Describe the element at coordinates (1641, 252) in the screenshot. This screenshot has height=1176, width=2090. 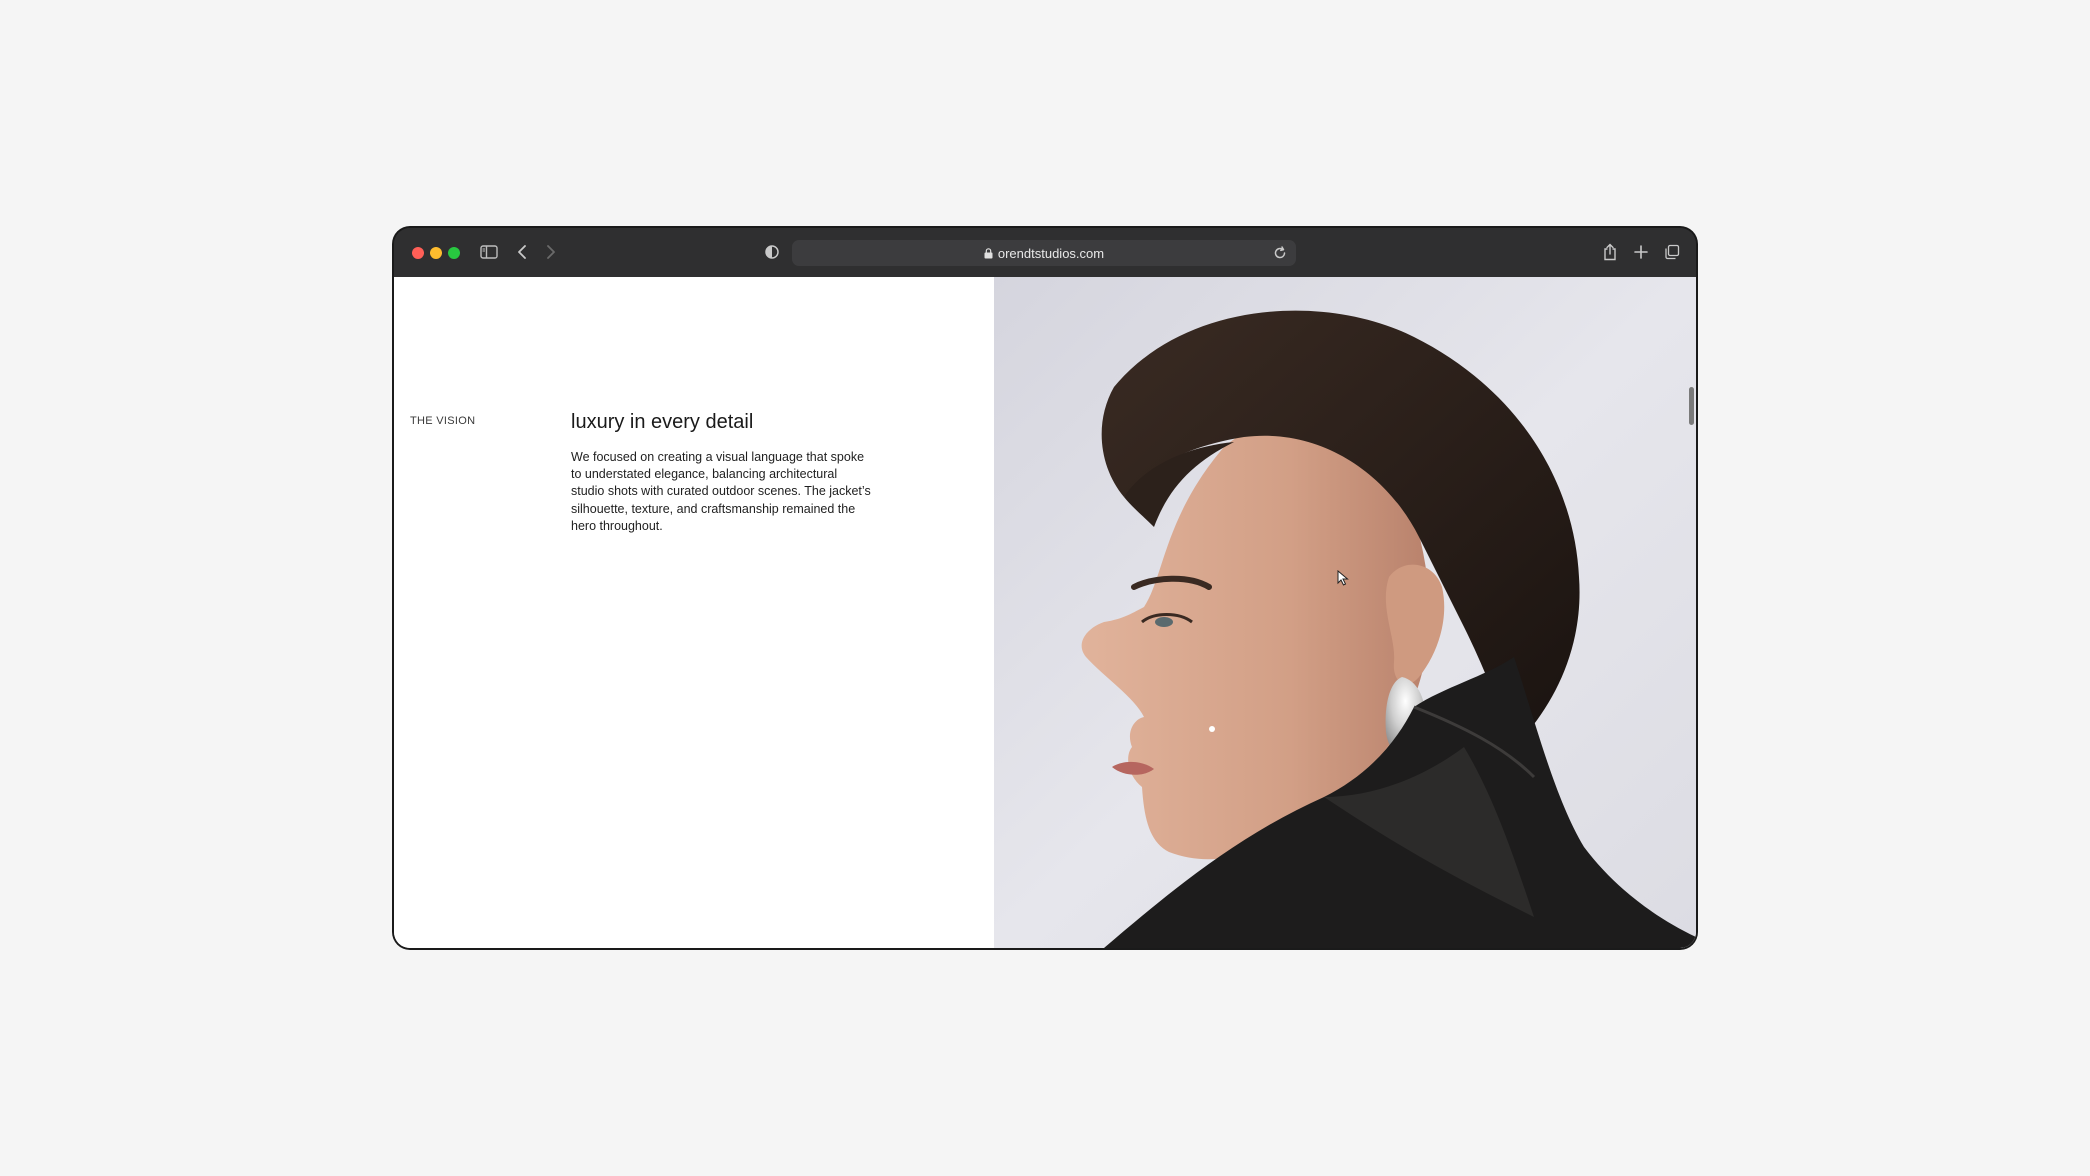
I see `new-tab-icon` at that location.